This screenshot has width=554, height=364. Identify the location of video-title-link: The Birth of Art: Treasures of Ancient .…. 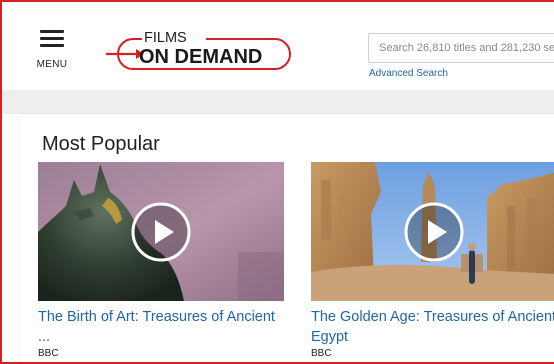
(161, 327).